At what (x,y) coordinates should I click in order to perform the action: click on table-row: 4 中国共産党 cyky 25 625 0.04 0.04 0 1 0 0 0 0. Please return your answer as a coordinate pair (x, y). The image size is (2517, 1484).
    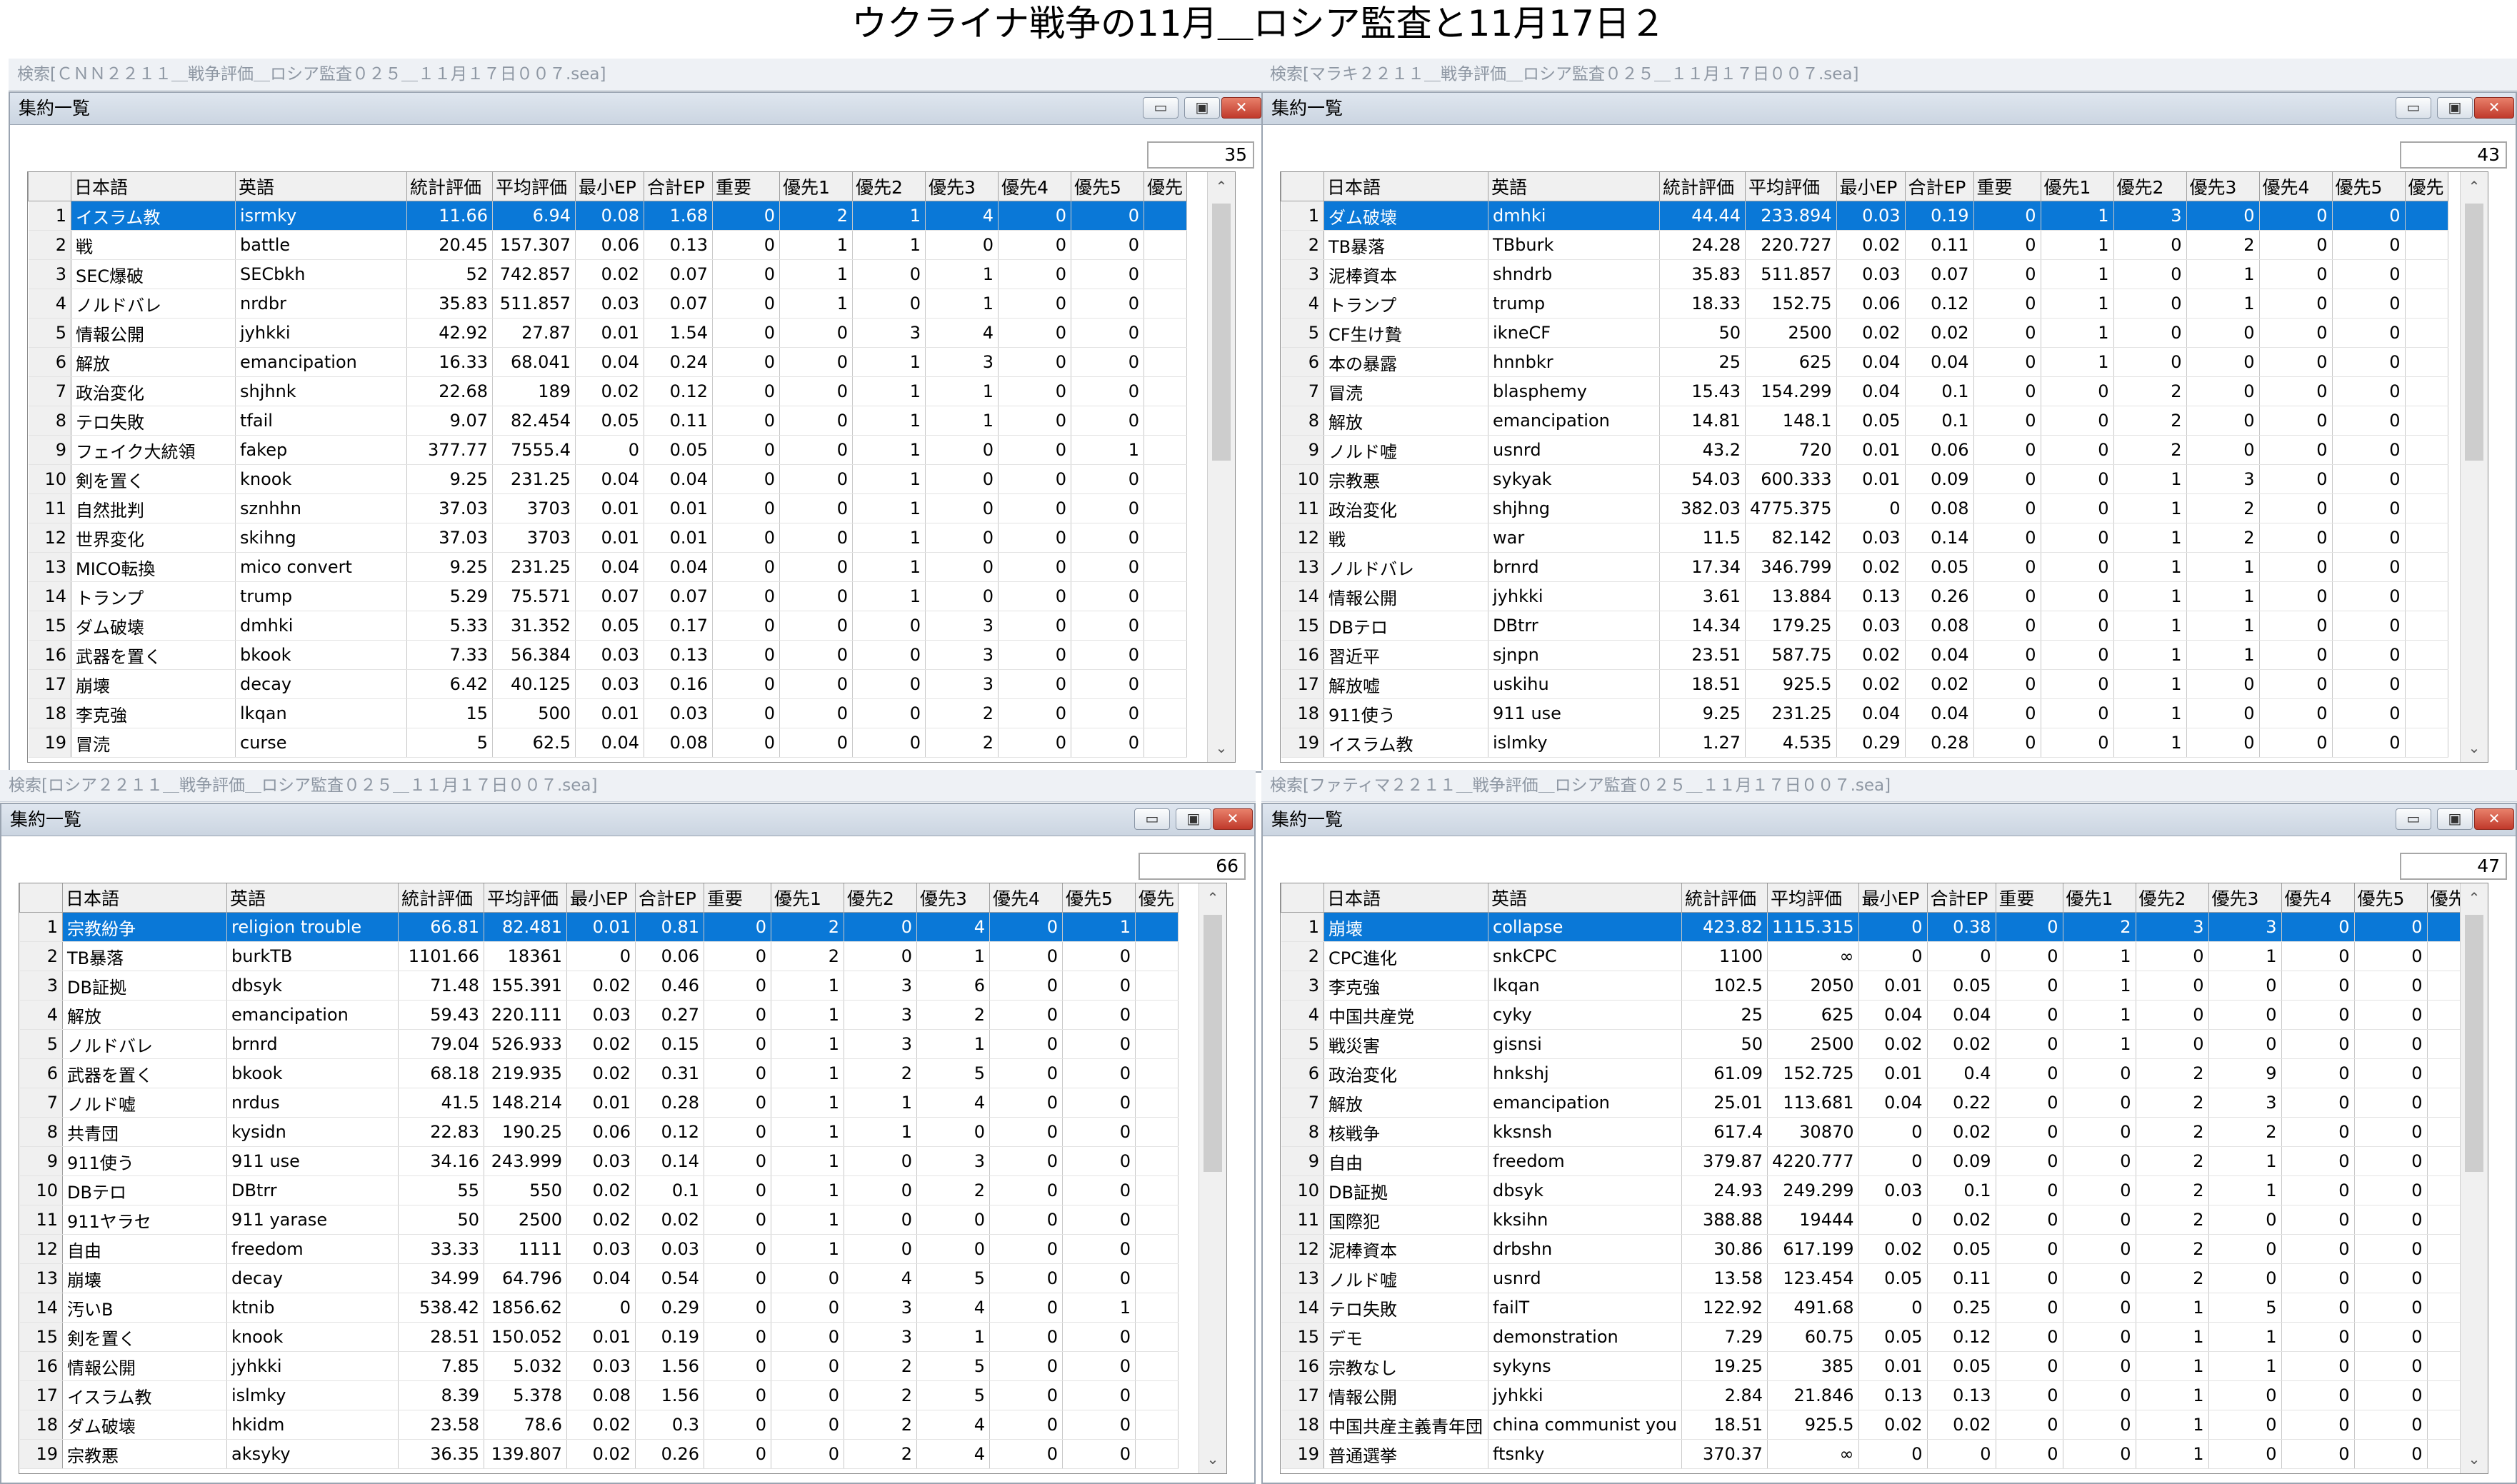
    Looking at the image, I should click on (1876, 1015).